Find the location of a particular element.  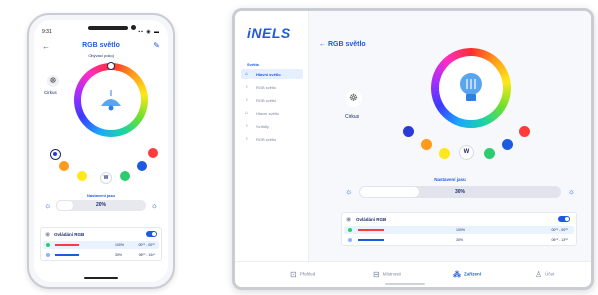

brightness-value: 30% is located at coordinates (459, 192).